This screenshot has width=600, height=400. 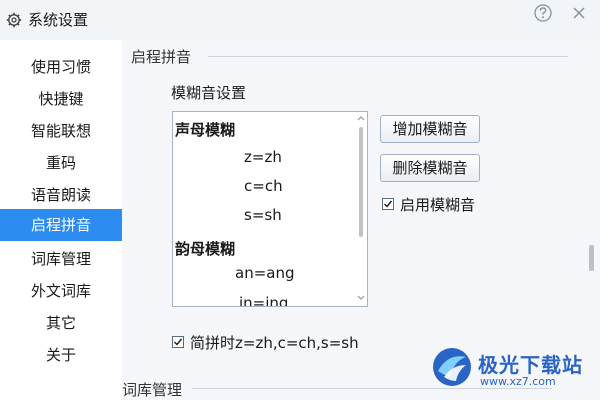 What do you see at coordinates (61, 291) in the screenshot?
I see `sidebar-item-foreign-dictionary: 外文词库` at bounding box center [61, 291].